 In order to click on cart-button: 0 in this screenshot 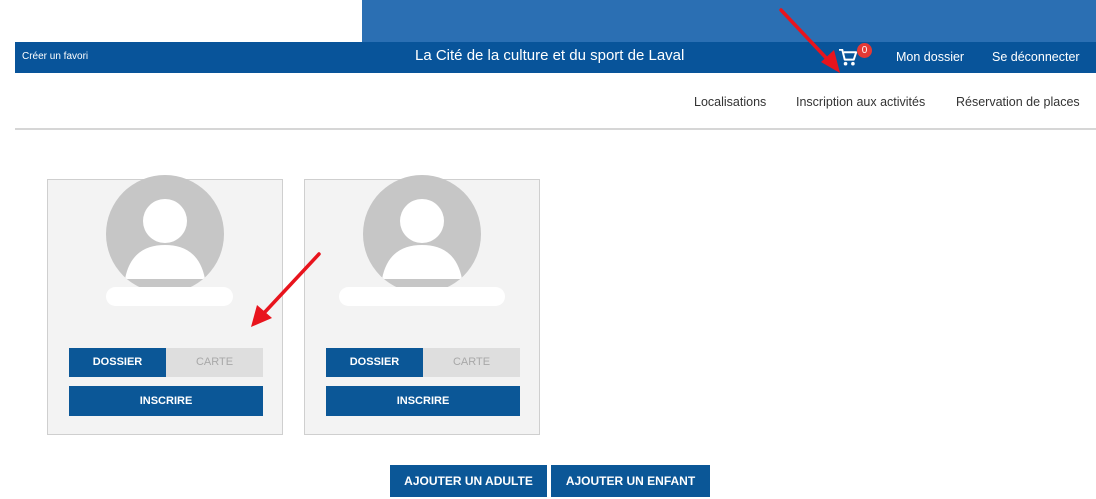, I will do `click(858, 57)`.